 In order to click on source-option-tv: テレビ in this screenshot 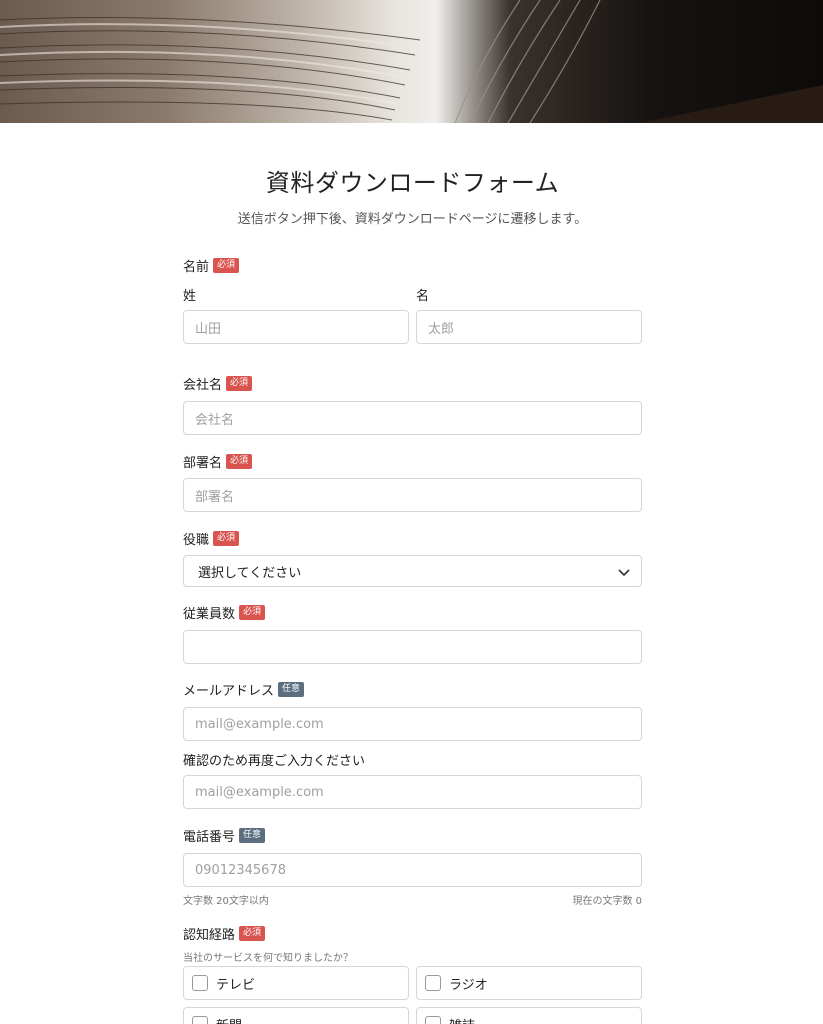, I will do `click(296, 983)`.